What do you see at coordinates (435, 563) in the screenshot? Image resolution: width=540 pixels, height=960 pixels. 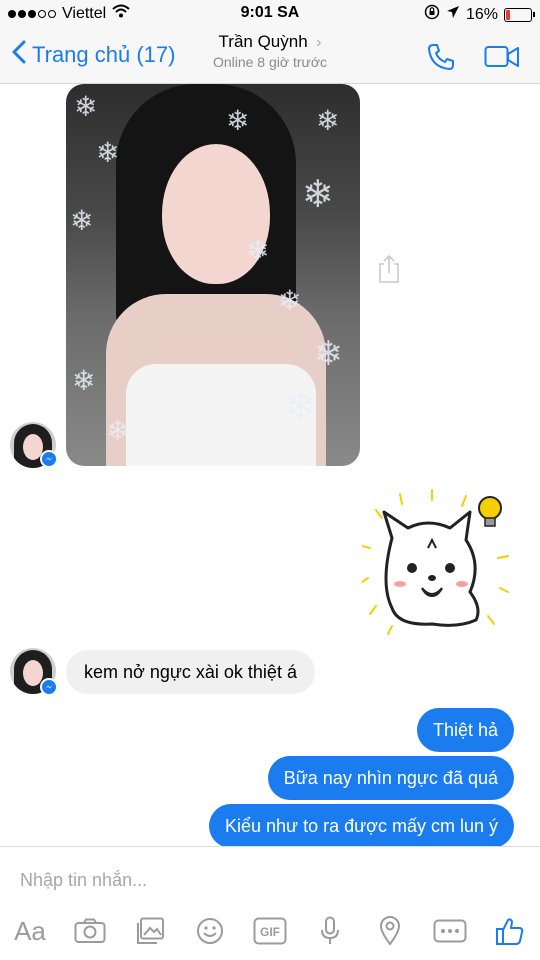 I see `cat-sticker` at bounding box center [435, 563].